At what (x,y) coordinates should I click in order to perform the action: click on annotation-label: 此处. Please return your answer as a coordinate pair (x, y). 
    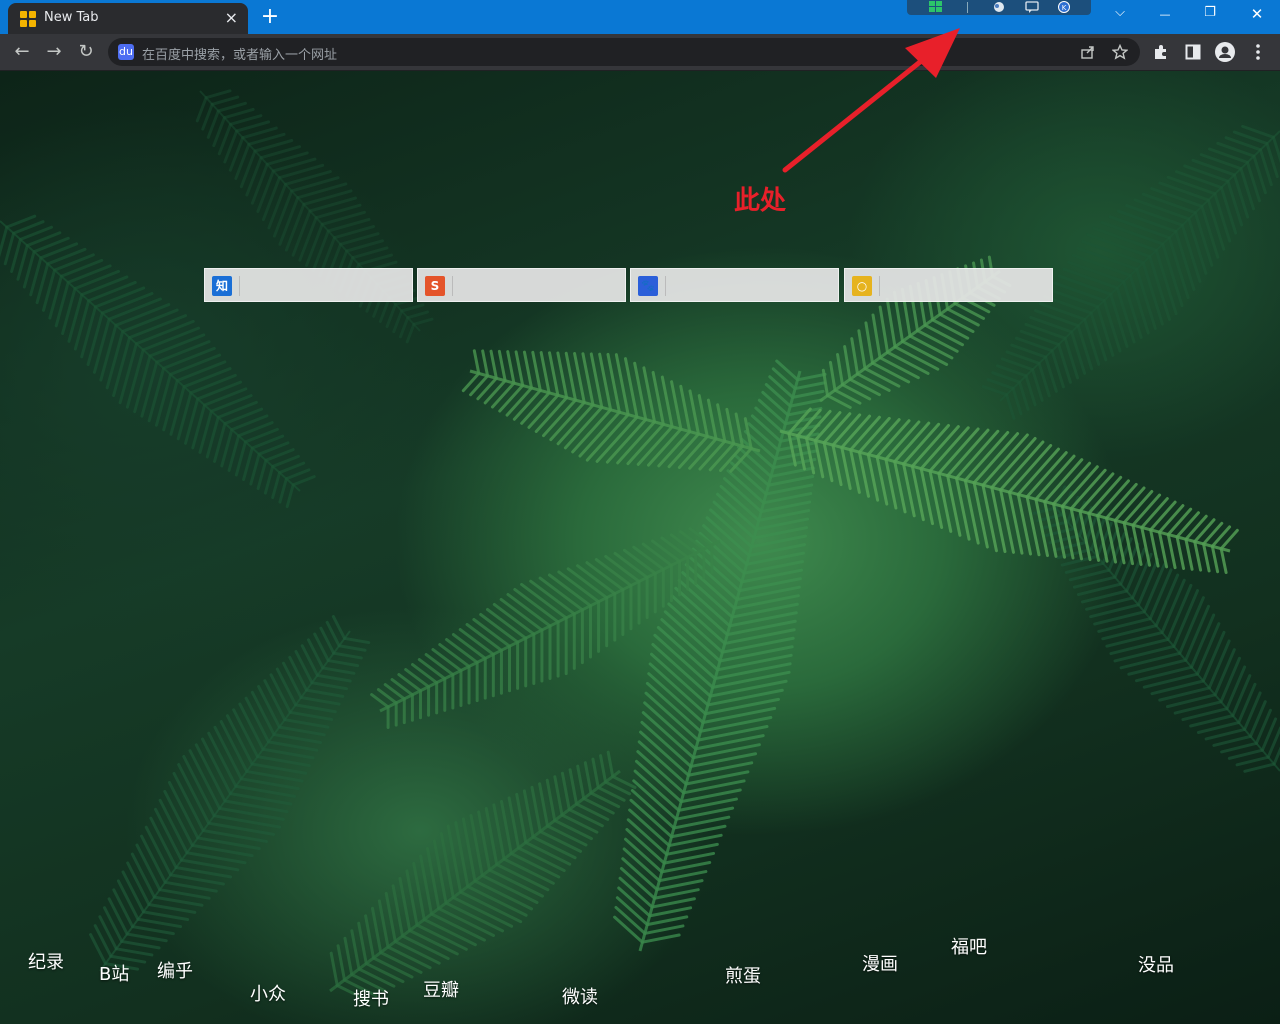
    Looking at the image, I should click on (760, 201).